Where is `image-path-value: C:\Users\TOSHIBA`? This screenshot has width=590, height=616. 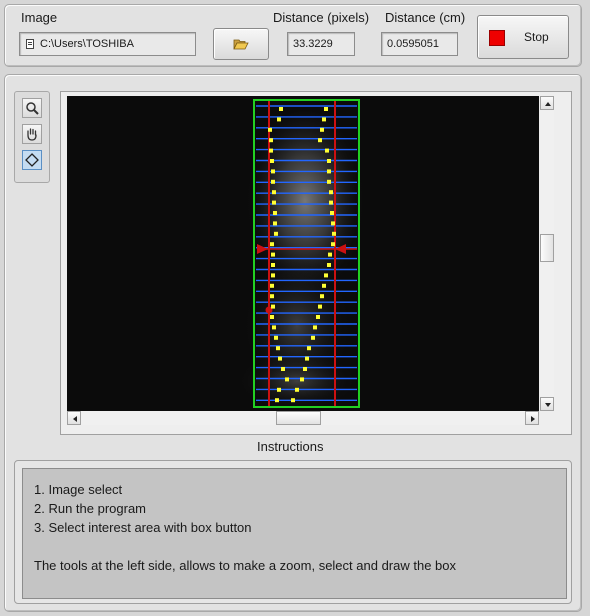 image-path-value: C:\Users\TOSHIBA is located at coordinates (87, 44).